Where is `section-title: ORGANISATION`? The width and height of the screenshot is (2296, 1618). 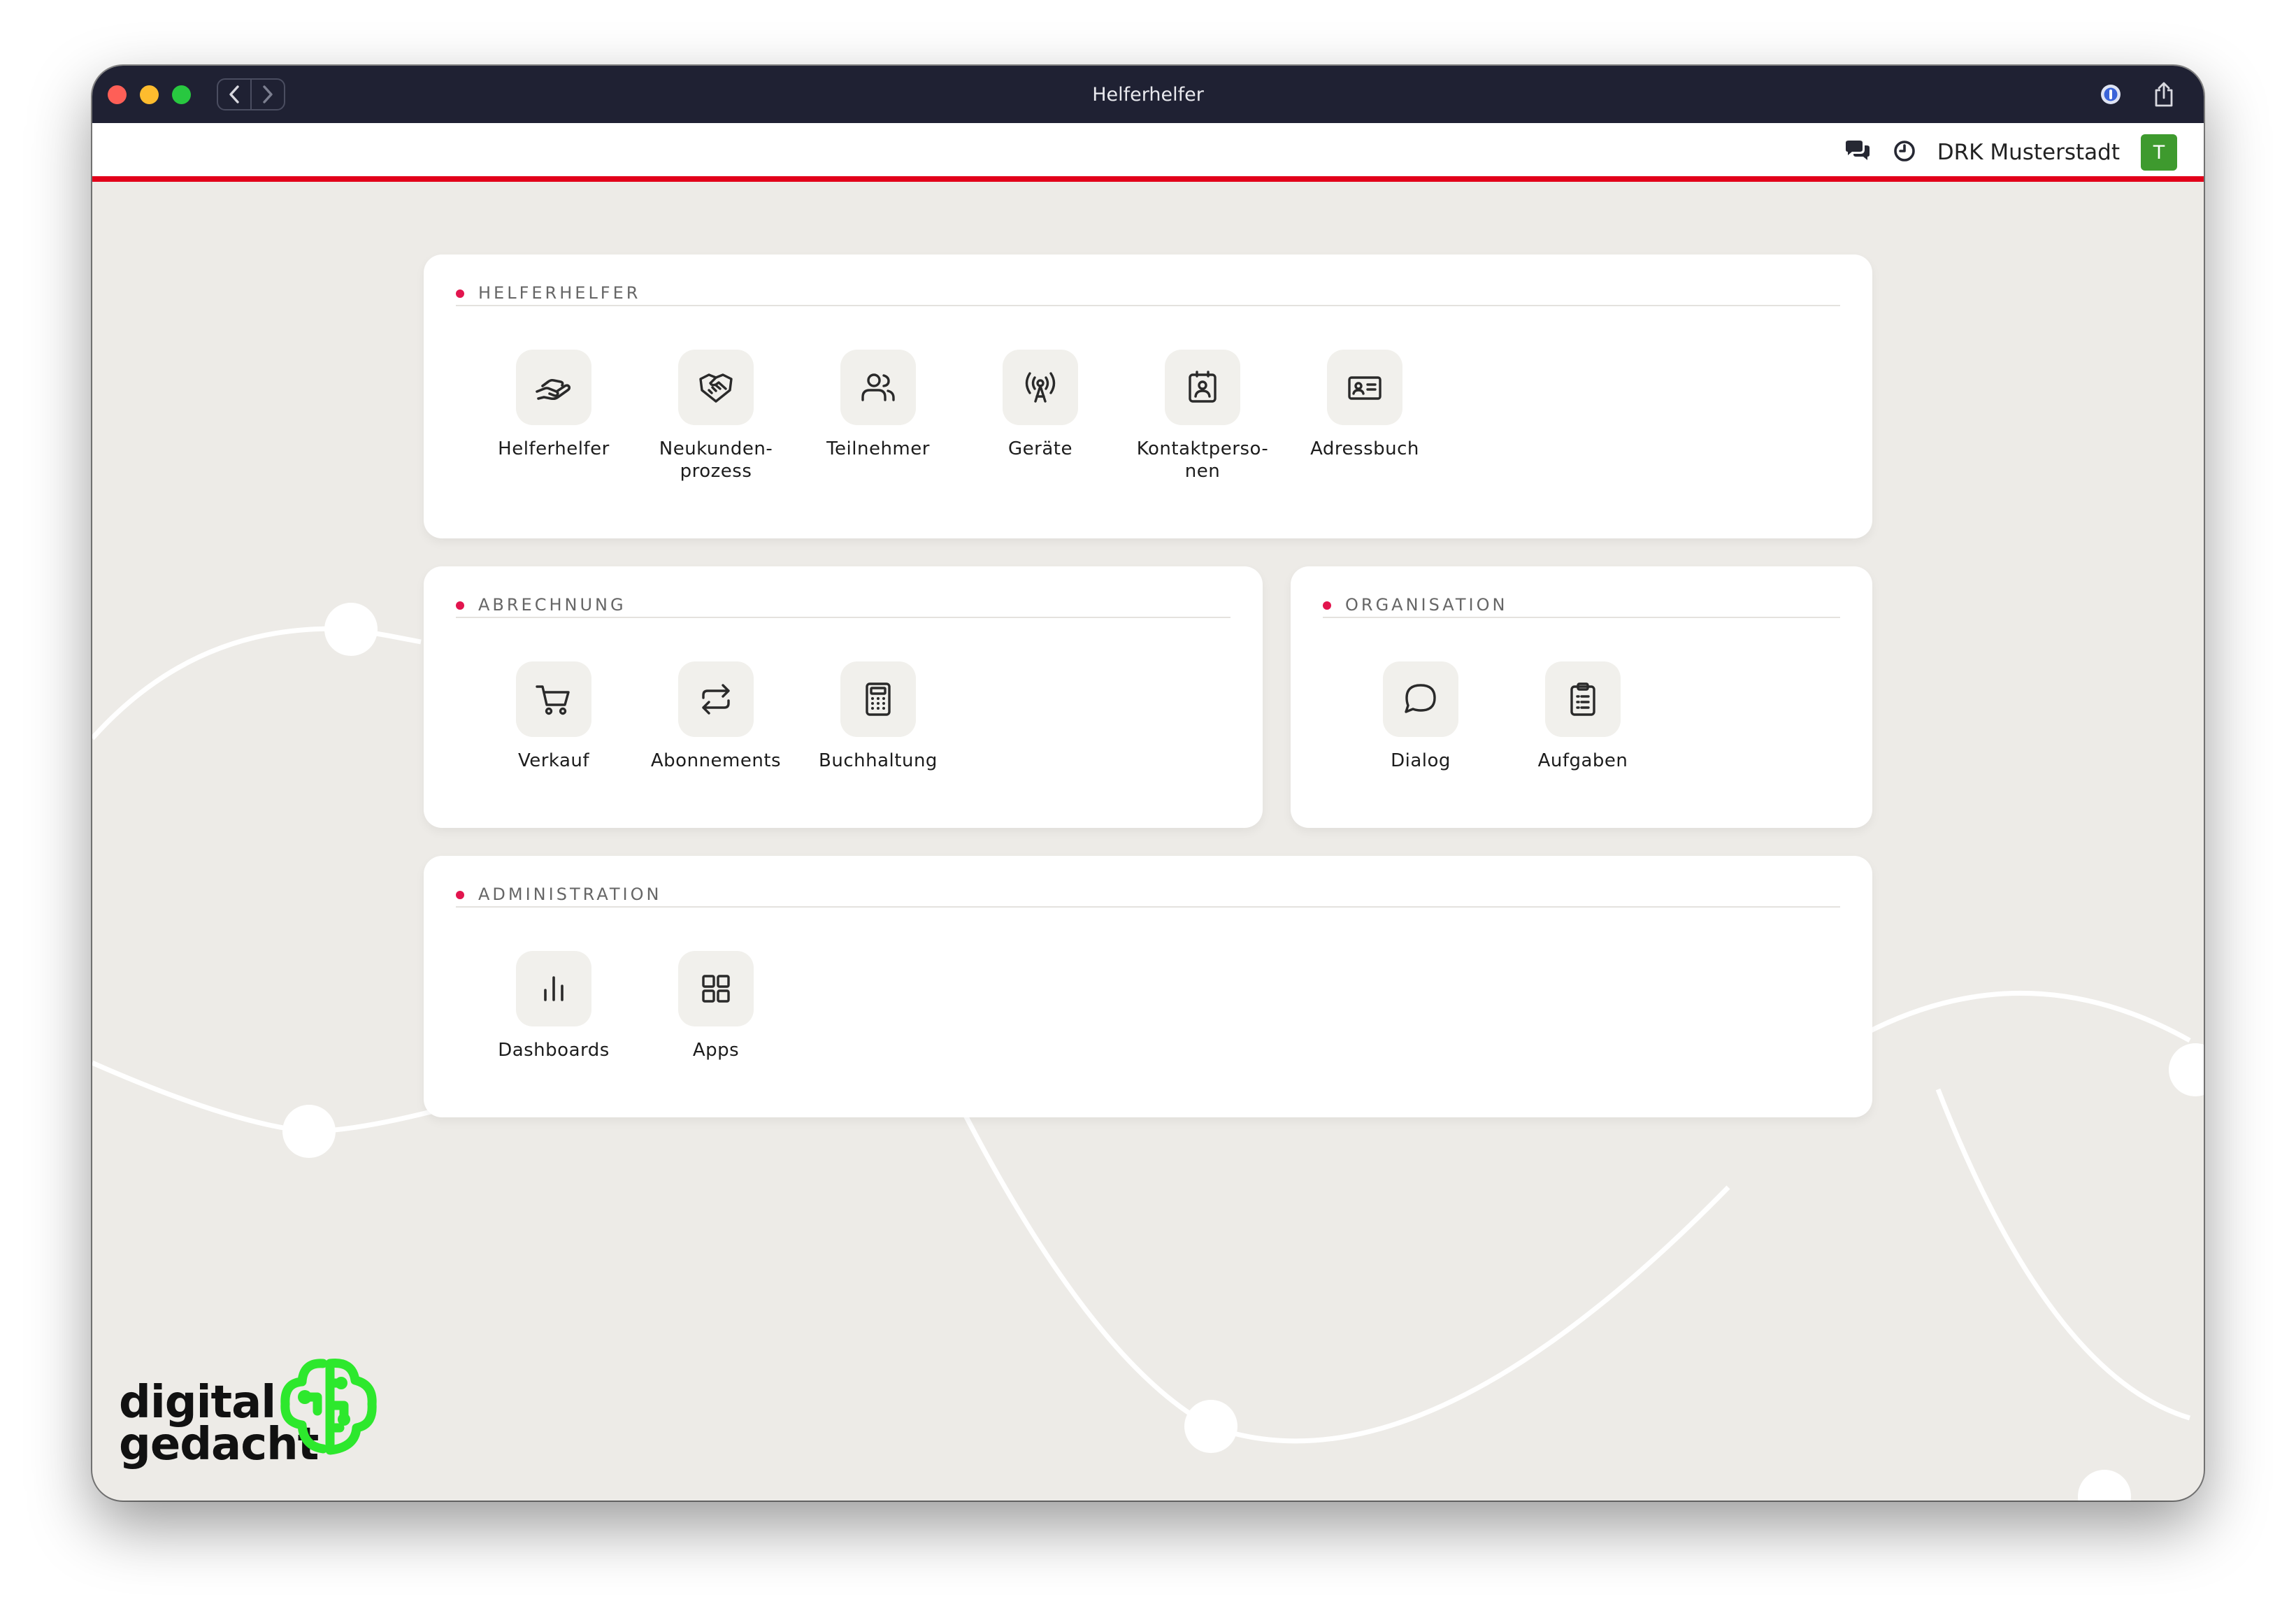 section-title: ORGANISATION is located at coordinates (1426, 605).